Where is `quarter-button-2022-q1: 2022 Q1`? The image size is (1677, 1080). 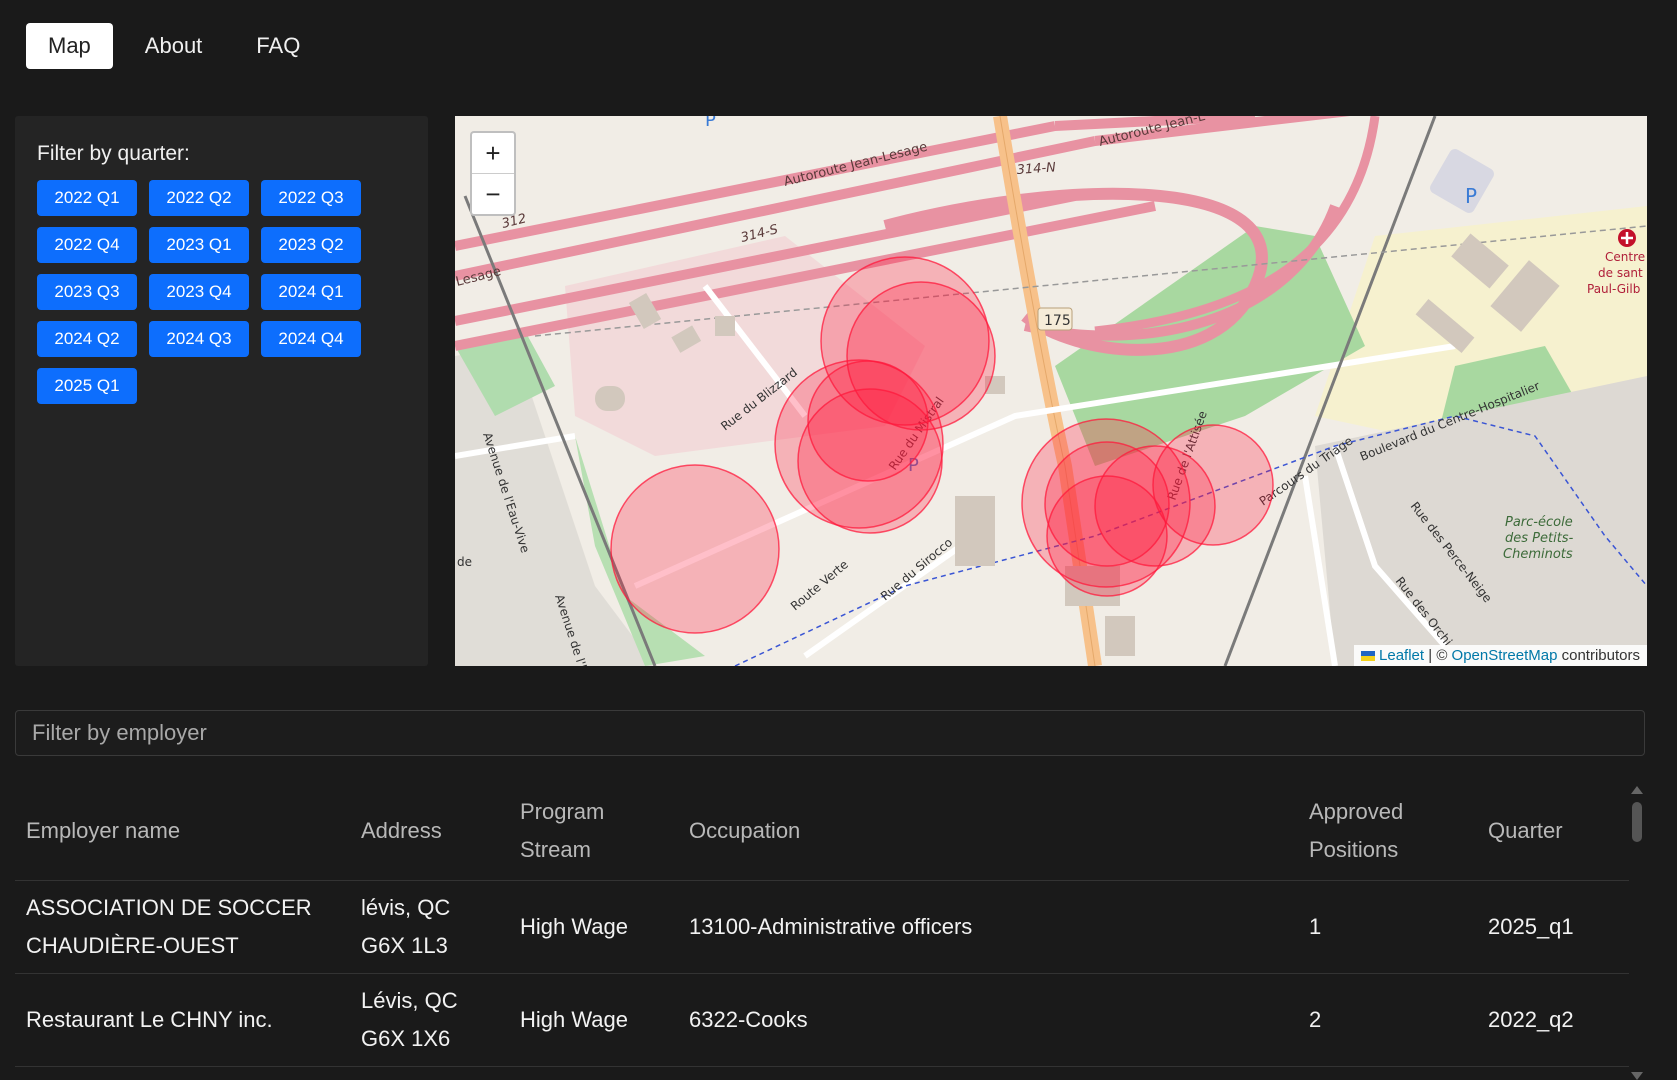 quarter-button-2022-q1: 2022 Q1 is located at coordinates (87, 198).